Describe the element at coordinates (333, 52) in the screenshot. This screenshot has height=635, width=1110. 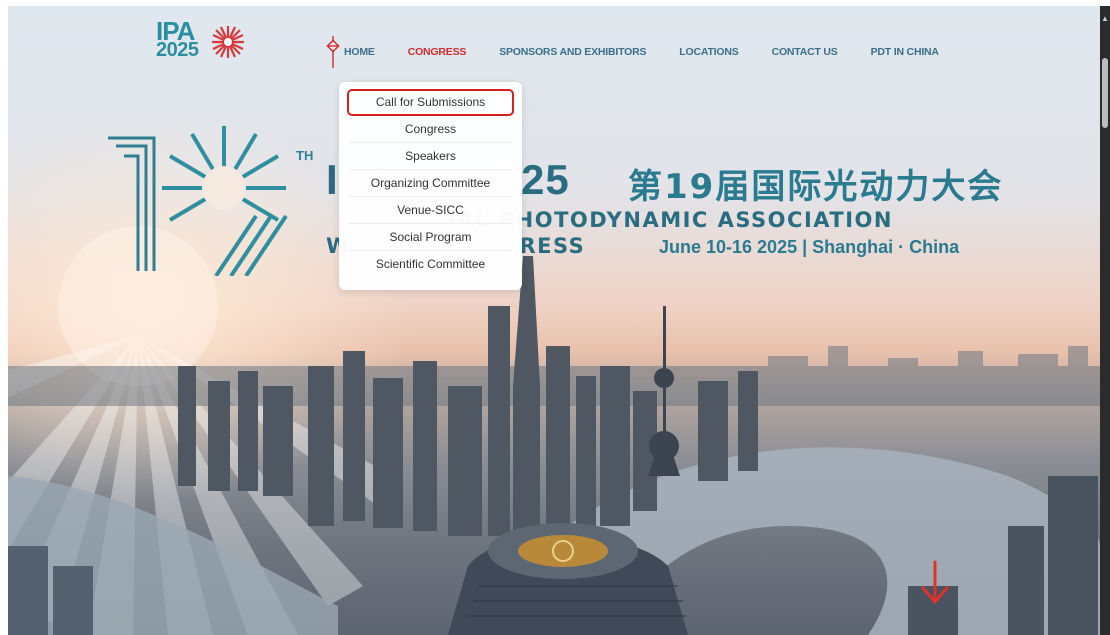
I see `chinese-knot-icon` at that location.